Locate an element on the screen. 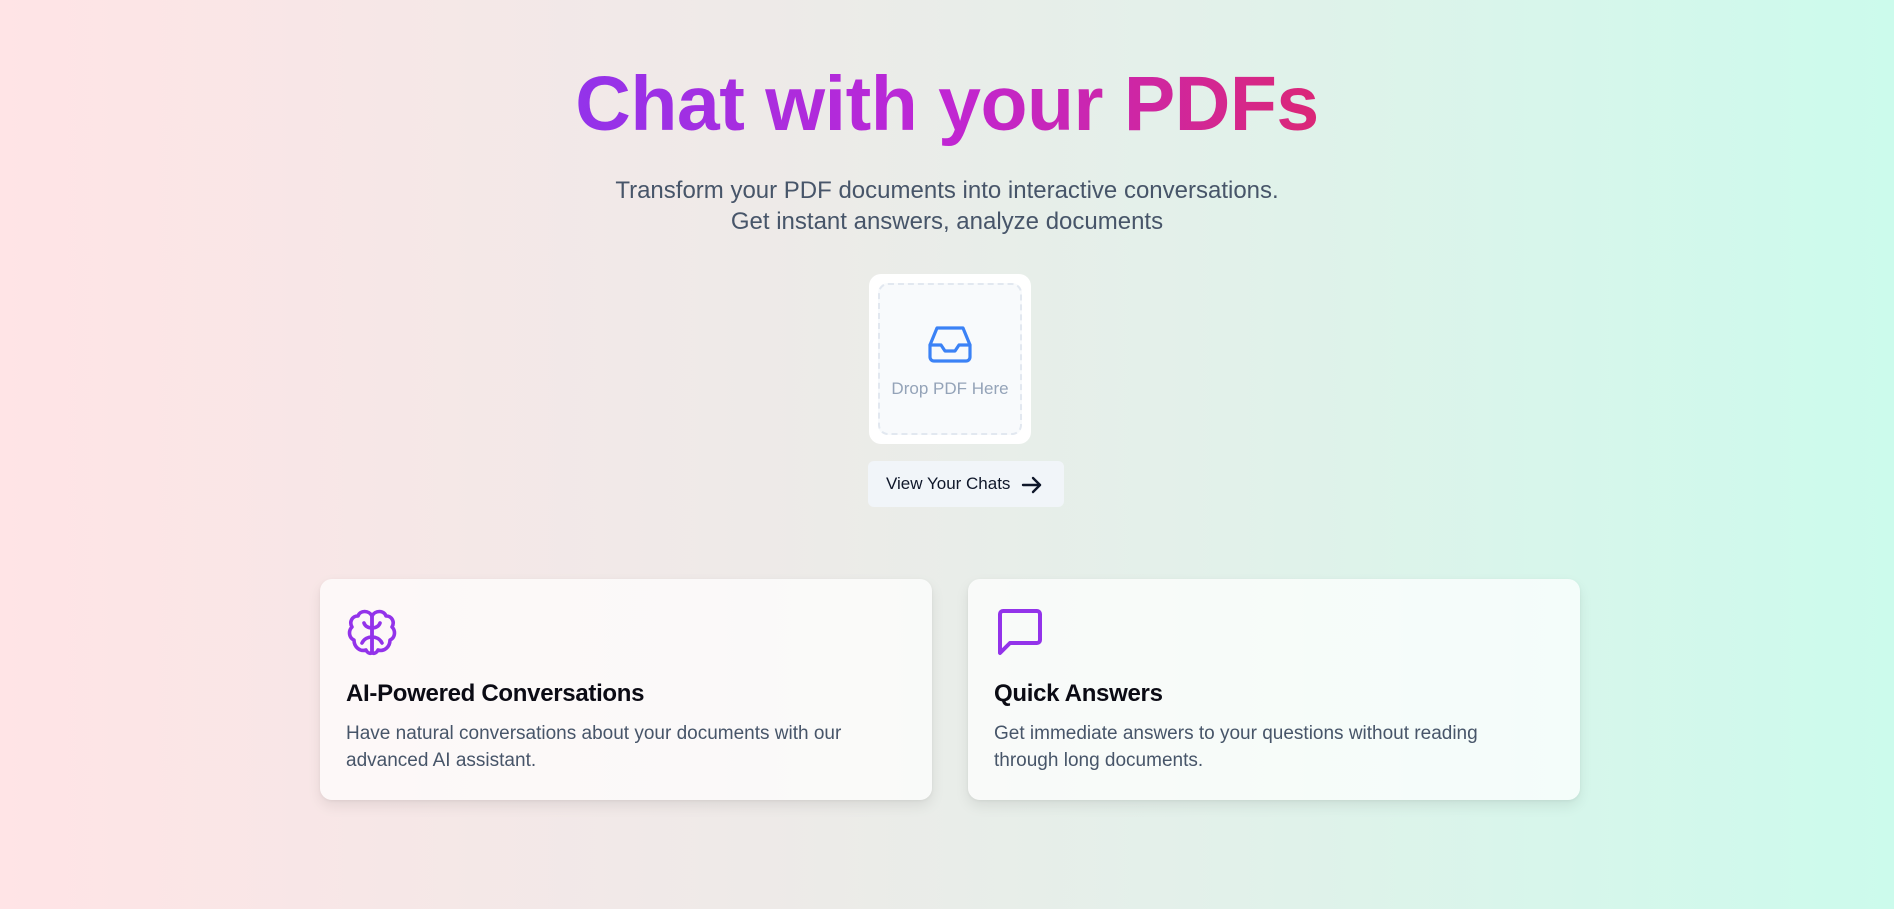 The height and width of the screenshot is (909, 1894). arrow-right-icon is located at coordinates (1031, 485).